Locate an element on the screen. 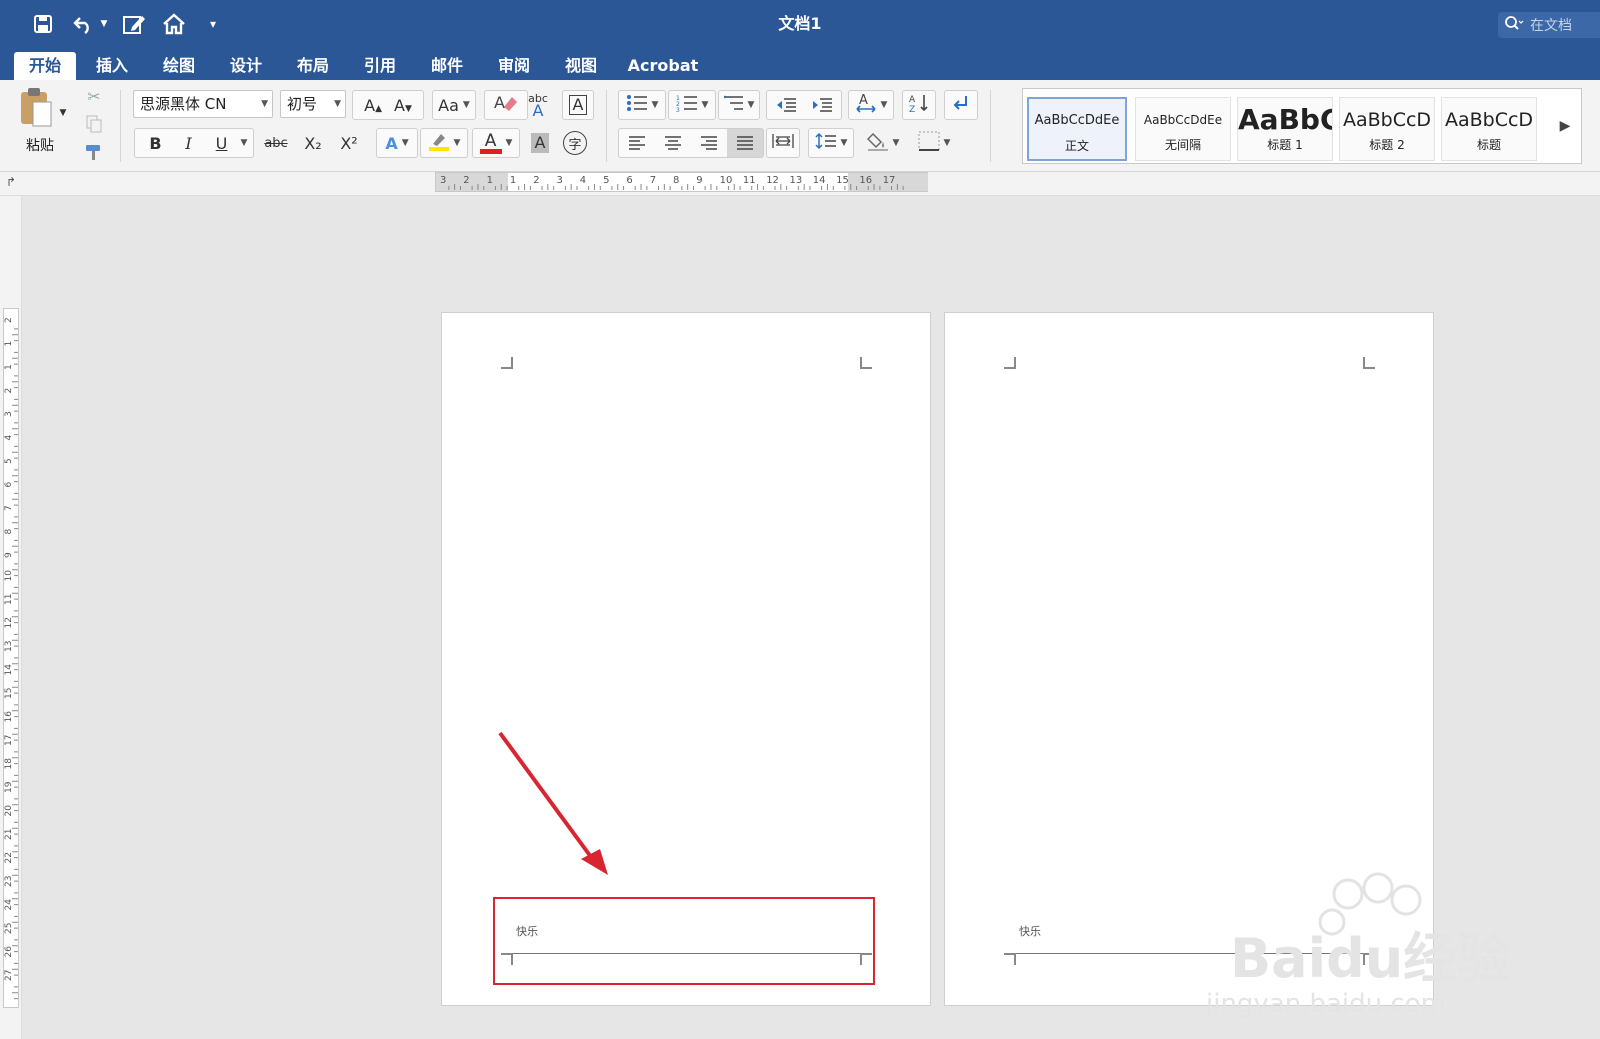 This screenshot has width=1600, height=1039. show-formatting-marks-button is located at coordinates (961, 105).